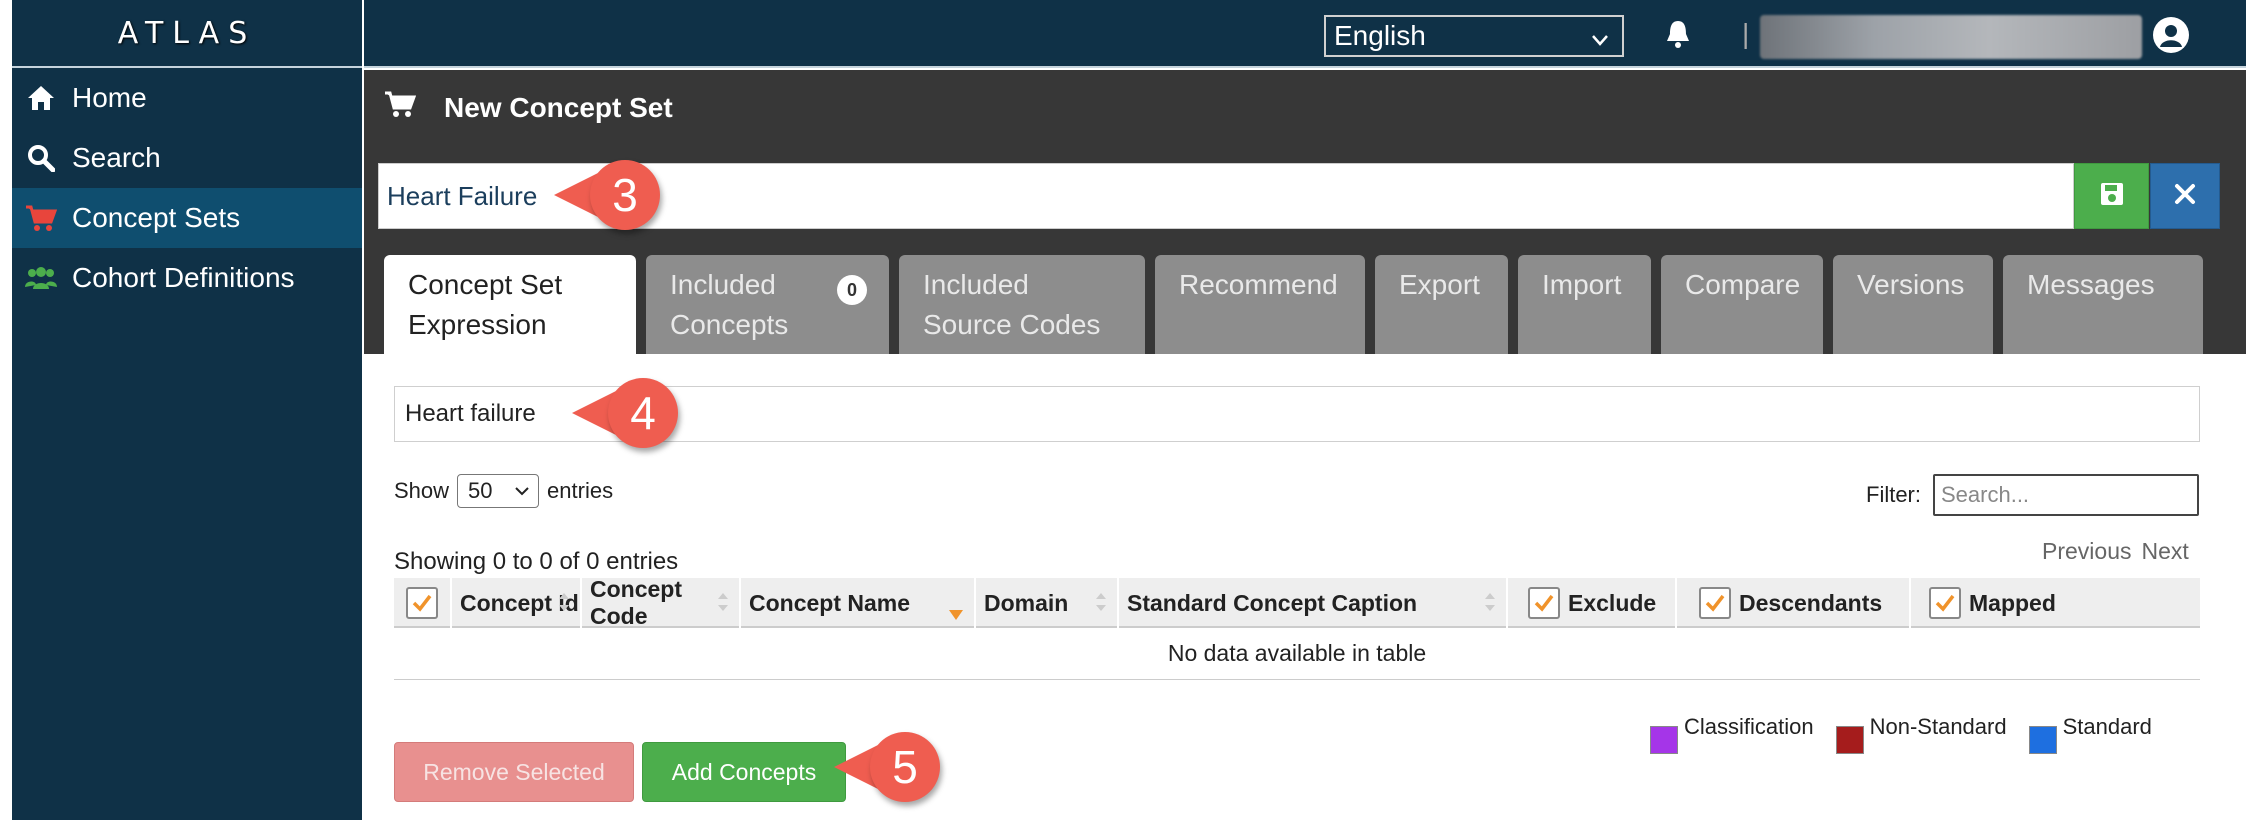 This screenshot has width=2246, height=820. I want to click on tab-label: Recommend, so click(1258, 284).